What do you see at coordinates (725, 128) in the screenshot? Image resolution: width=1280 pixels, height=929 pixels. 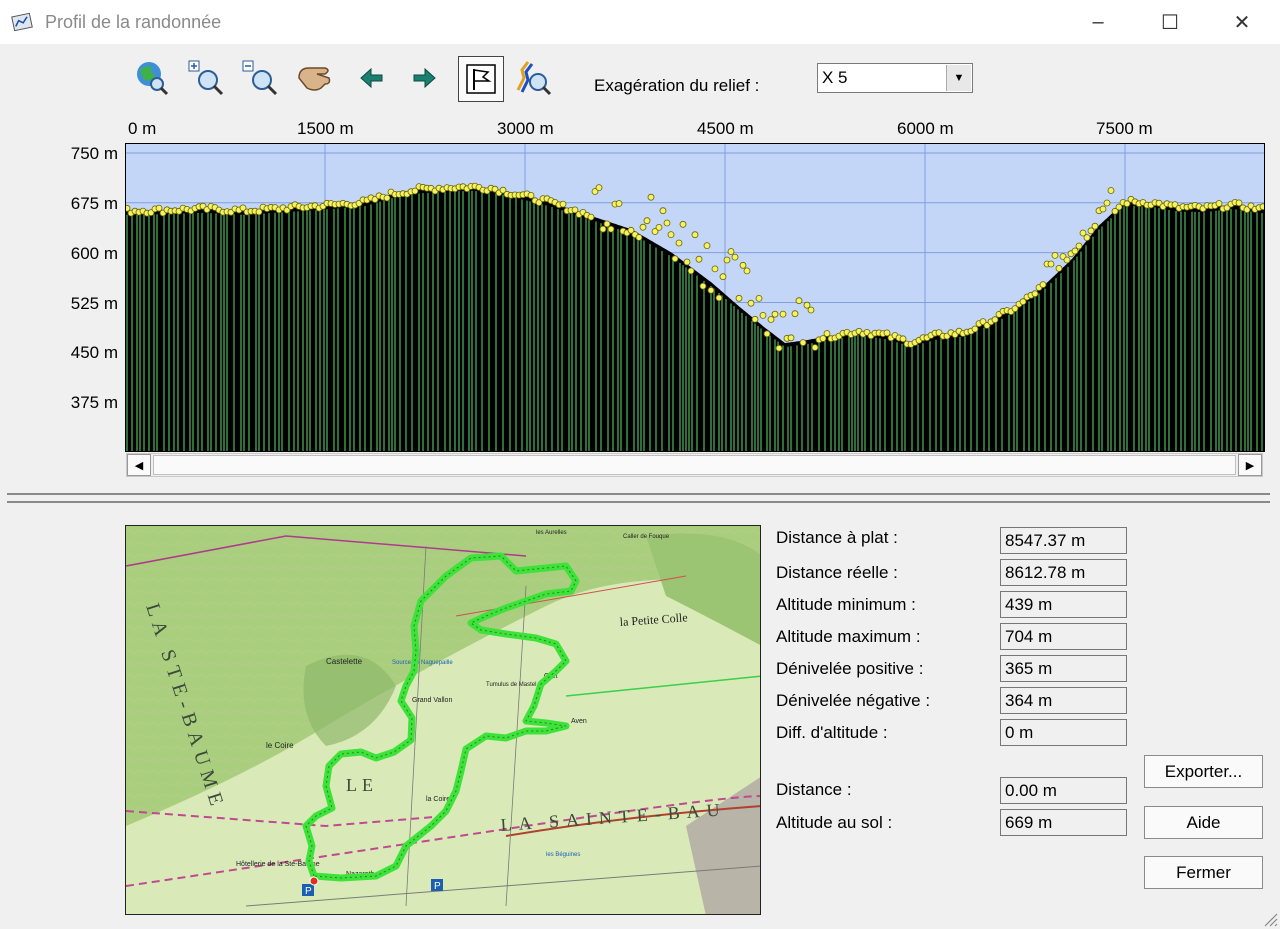 I see `x-tick-label: 4500 m` at bounding box center [725, 128].